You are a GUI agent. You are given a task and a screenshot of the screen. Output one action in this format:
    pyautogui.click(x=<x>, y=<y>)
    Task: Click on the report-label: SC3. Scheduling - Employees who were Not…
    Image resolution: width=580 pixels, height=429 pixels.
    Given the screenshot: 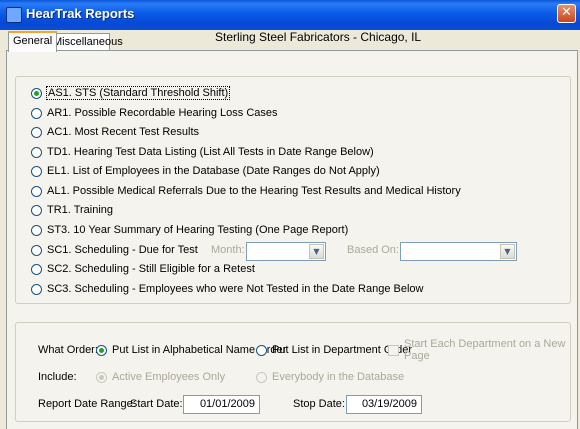 What is the action you would take?
    pyautogui.click(x=235, y=289)
    